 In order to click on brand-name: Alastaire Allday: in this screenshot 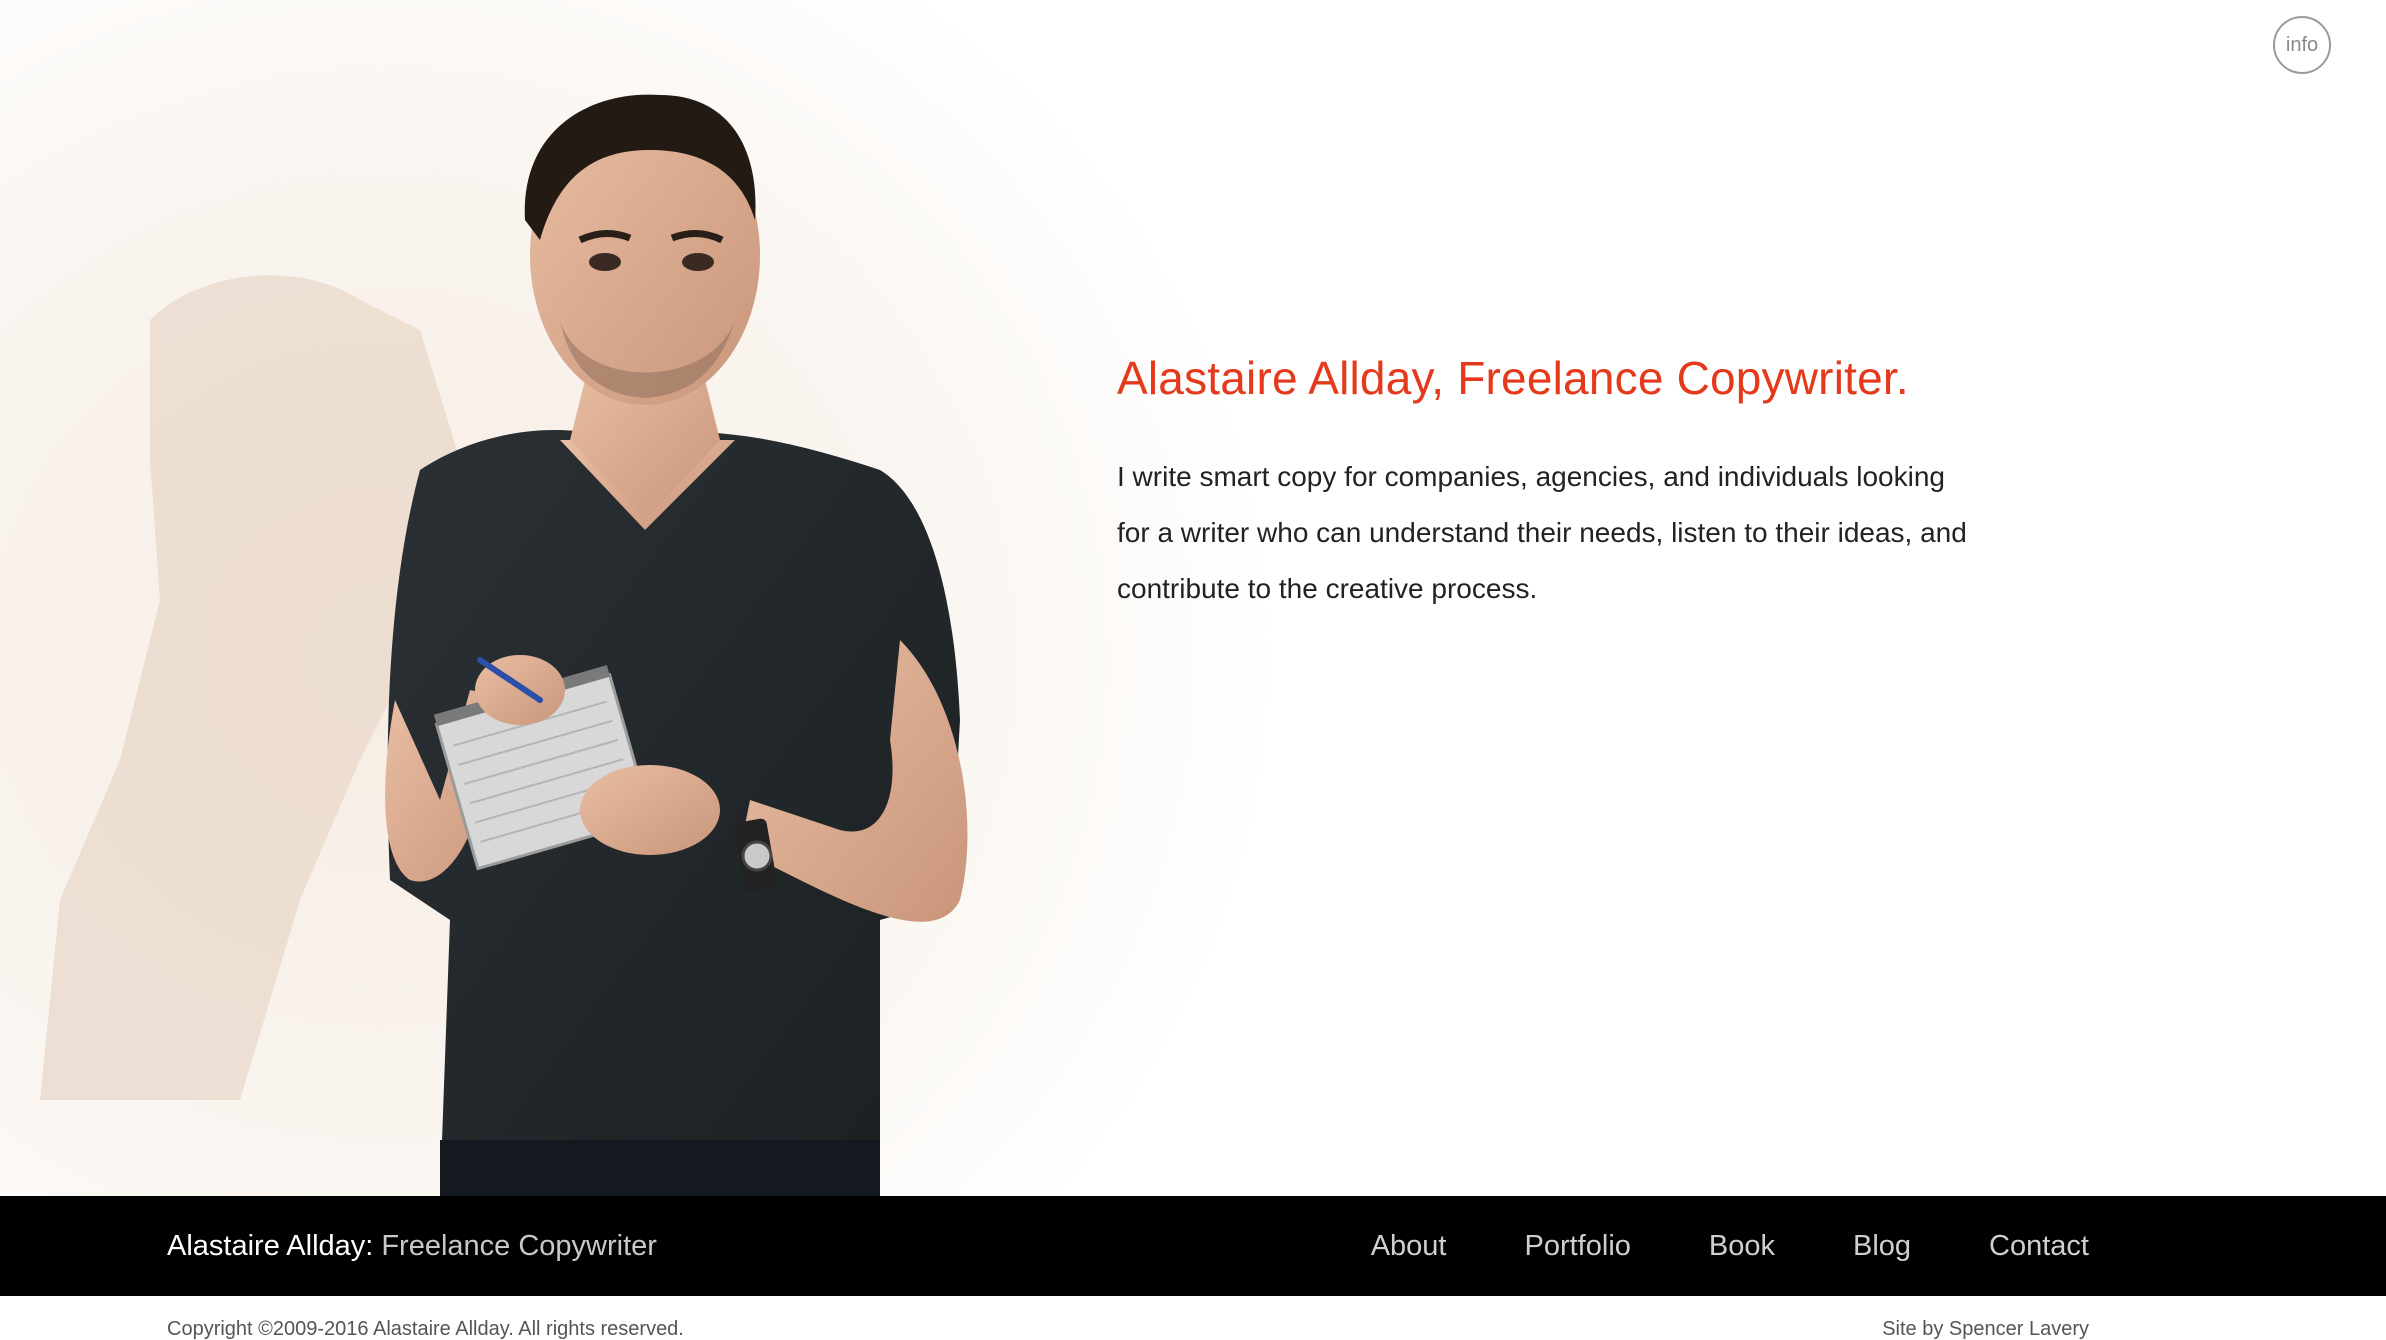, I will do `click(270, 1245)`.